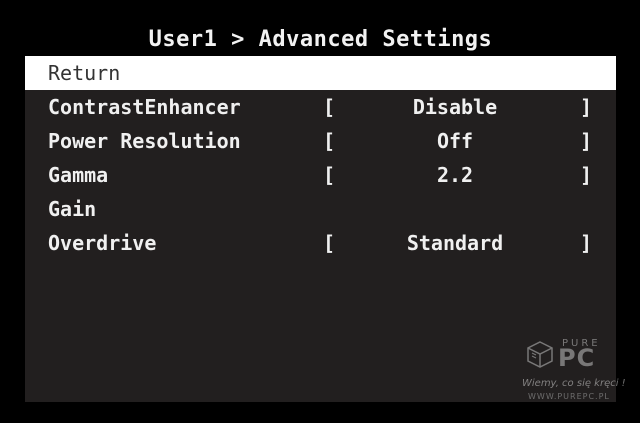  I want to click on osd-title-bar: User1 > Advanced Settings, so click(320, 39).